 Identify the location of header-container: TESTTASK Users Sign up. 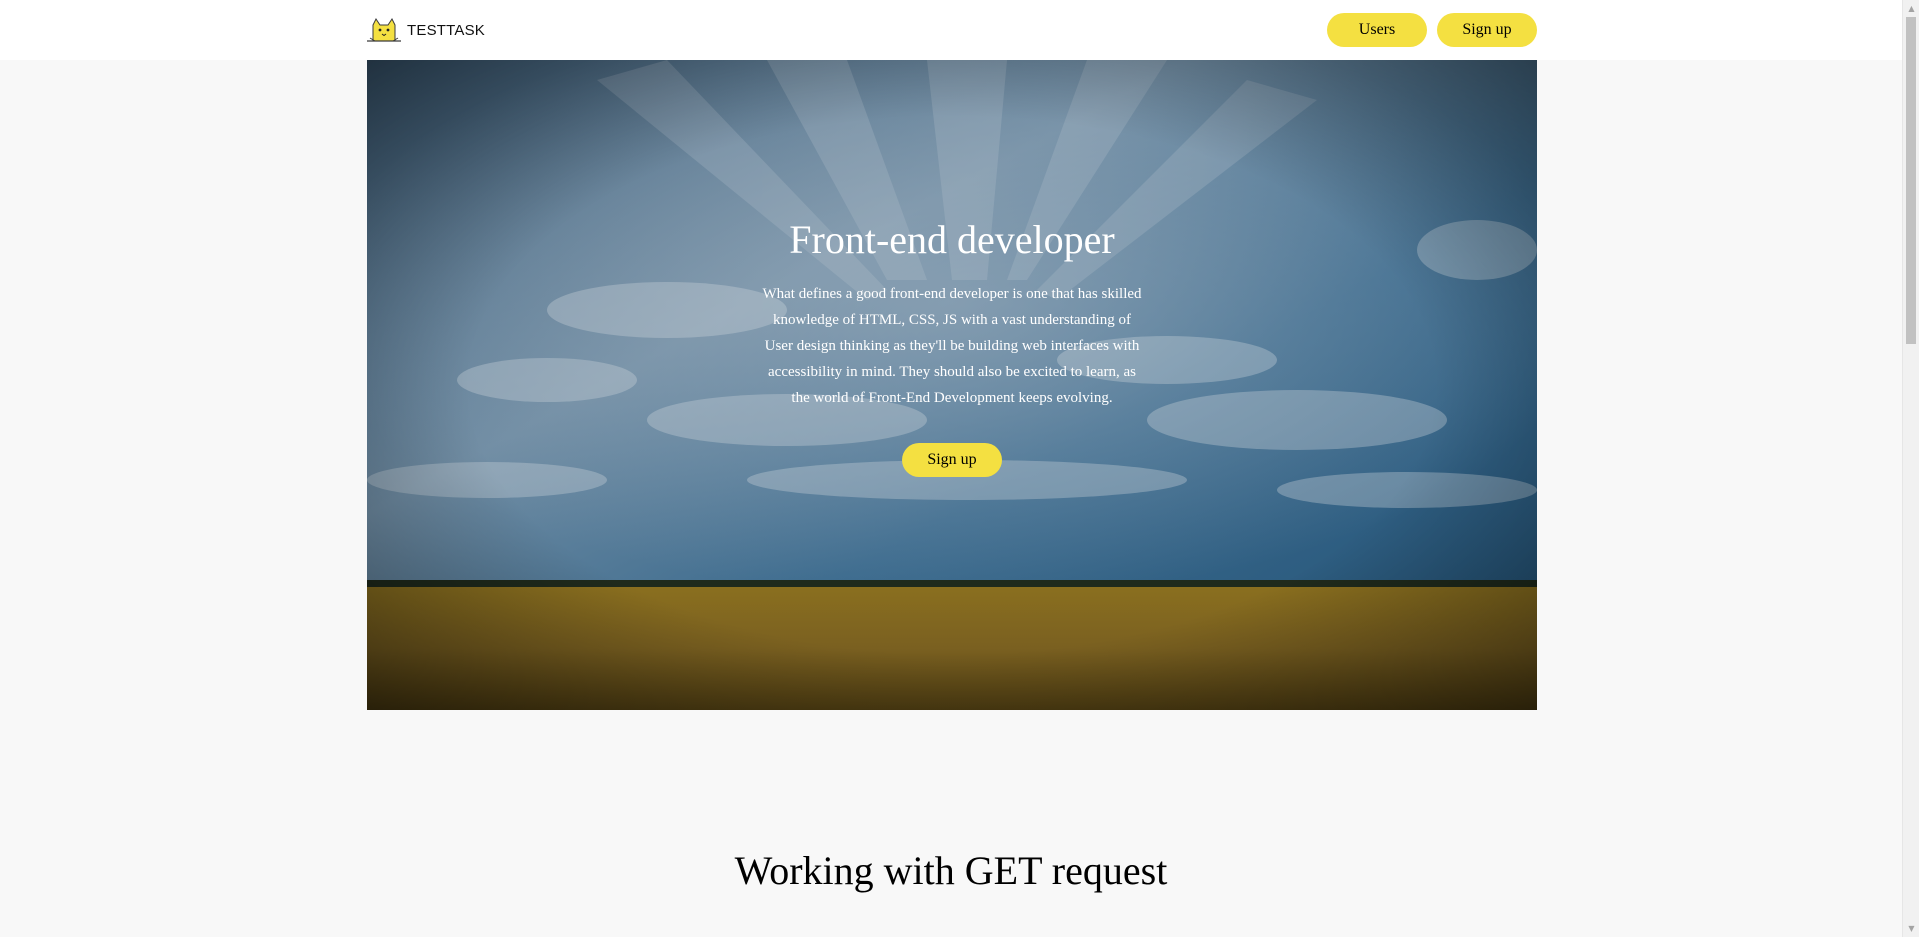
(952, 30).